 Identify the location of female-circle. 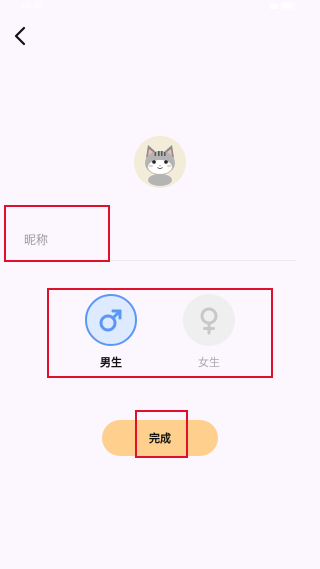
(209, 320).